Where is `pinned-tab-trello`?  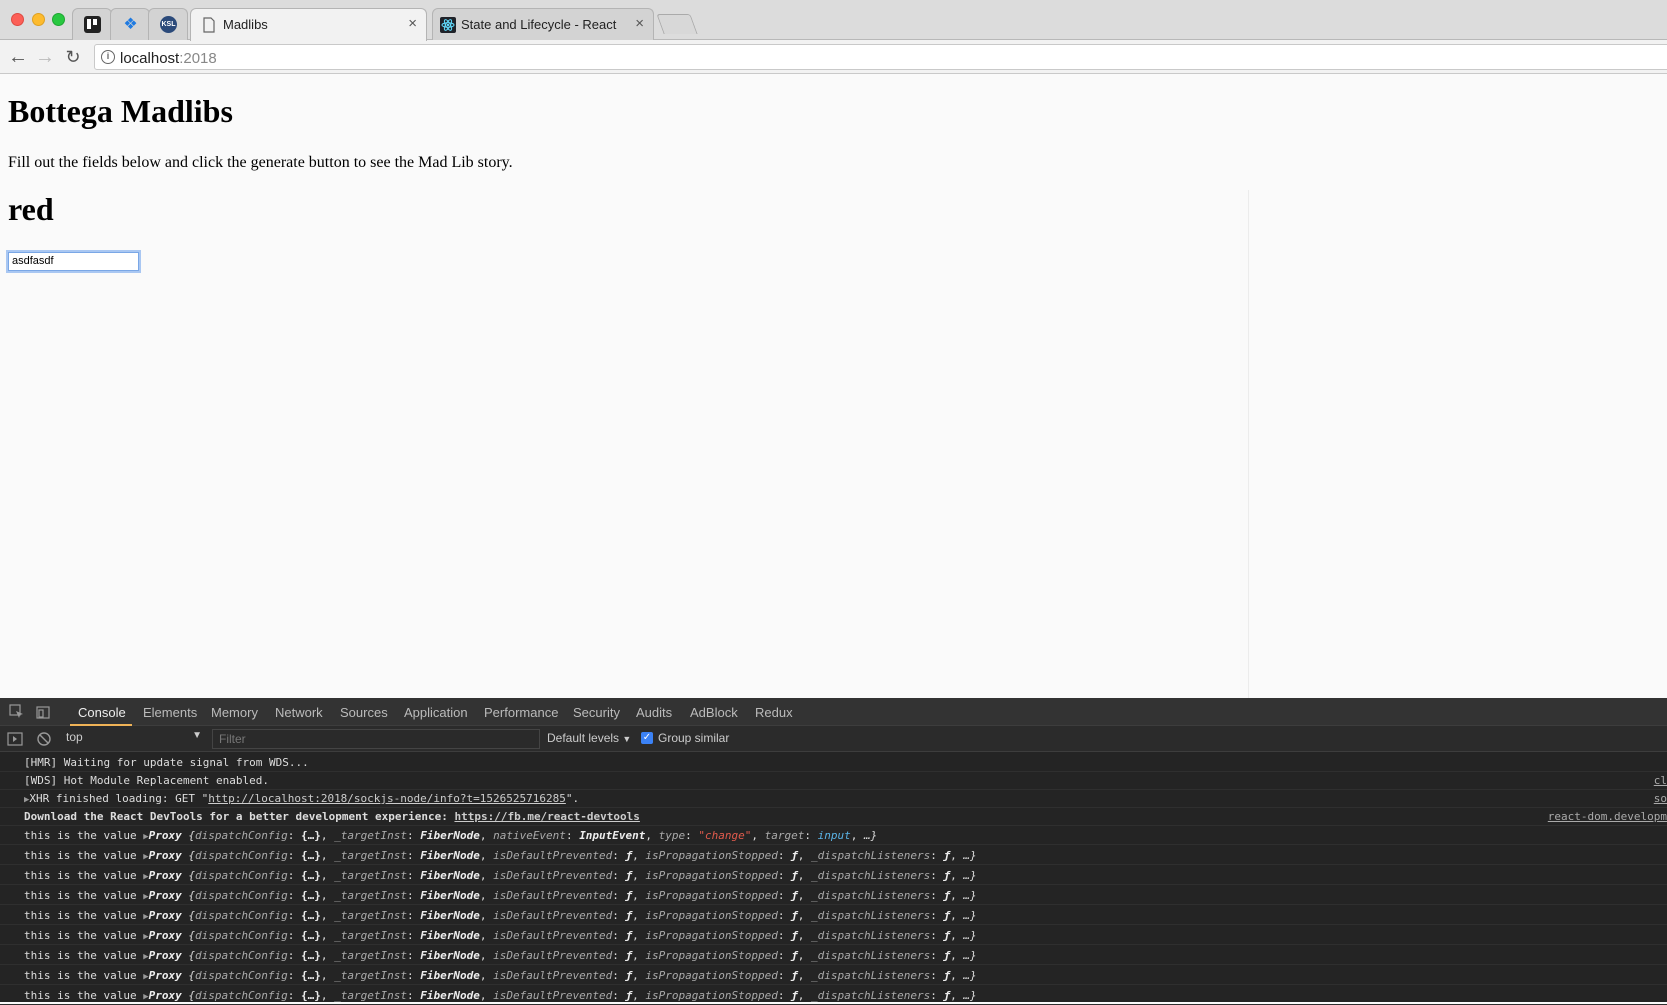
pinned-tab-trello is located at coordinates (92, 24).